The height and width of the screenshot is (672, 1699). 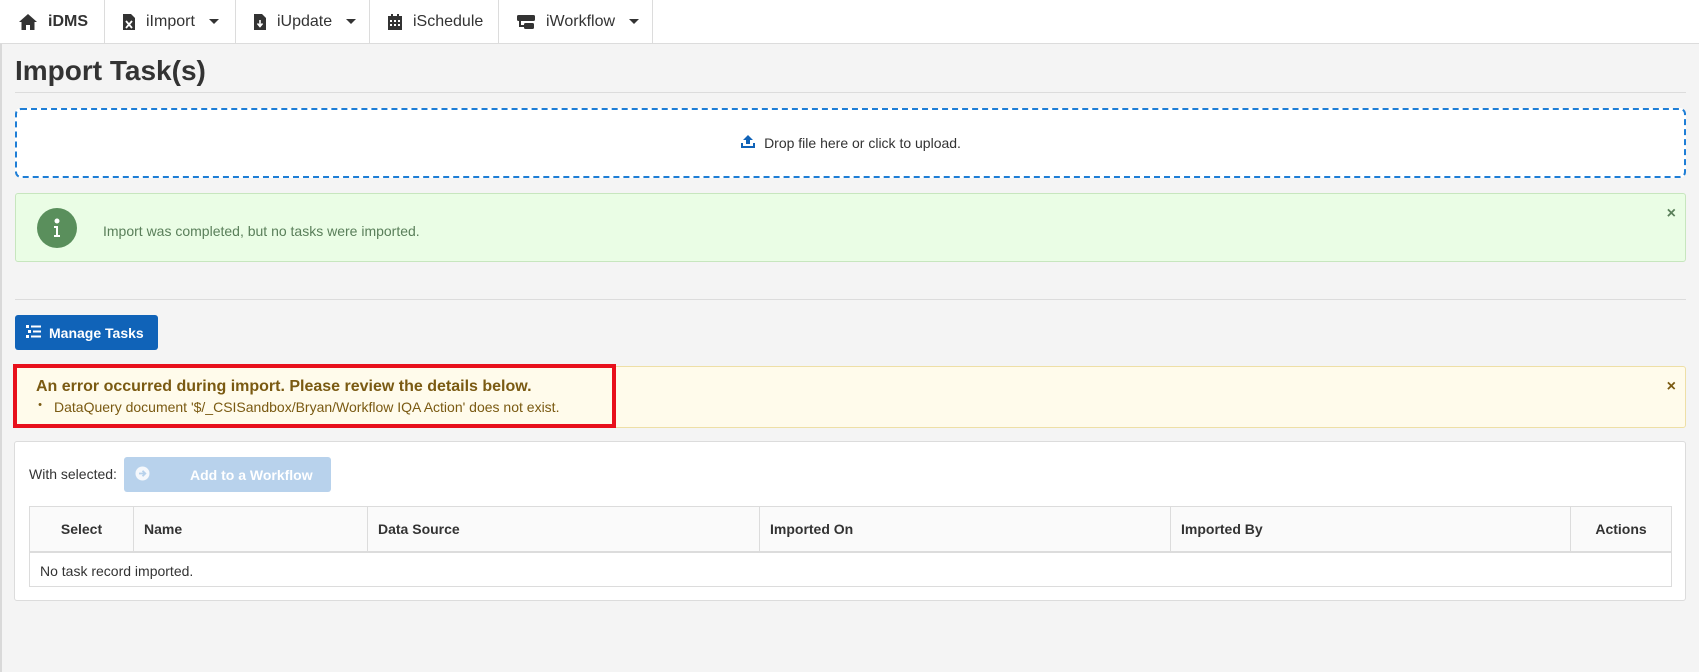 I want to click on button-label: Add to a Workflow, so click(x=251, y=474).